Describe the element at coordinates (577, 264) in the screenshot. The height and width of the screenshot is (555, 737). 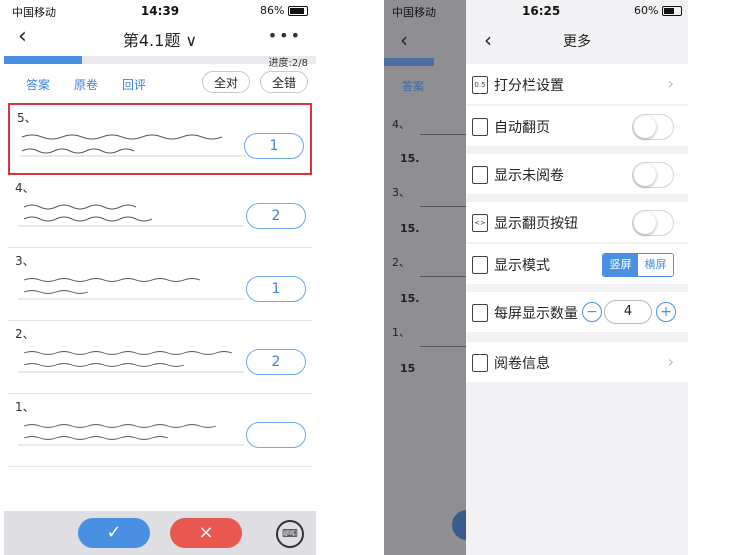
I see `setting-display-mode: 显示模式 竖屏 横屏` at that location.